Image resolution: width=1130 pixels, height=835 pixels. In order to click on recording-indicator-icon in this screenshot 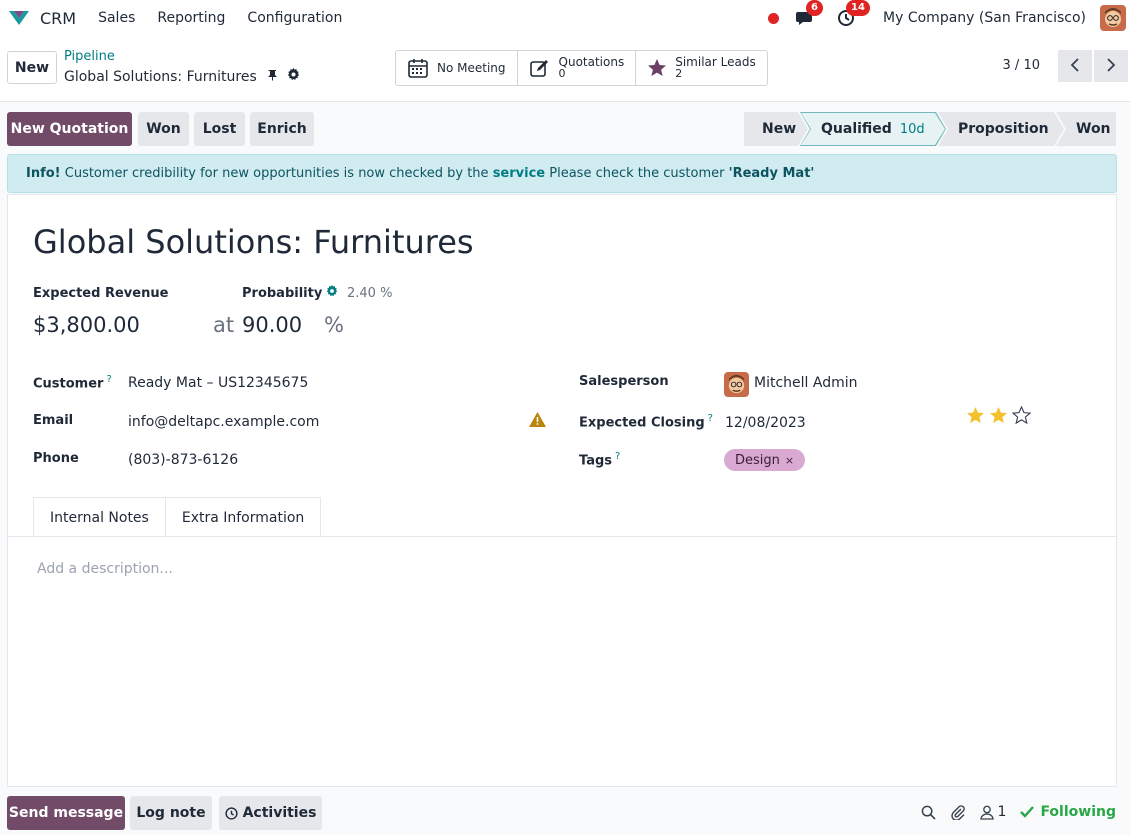, I will do `click(774, 18)`.